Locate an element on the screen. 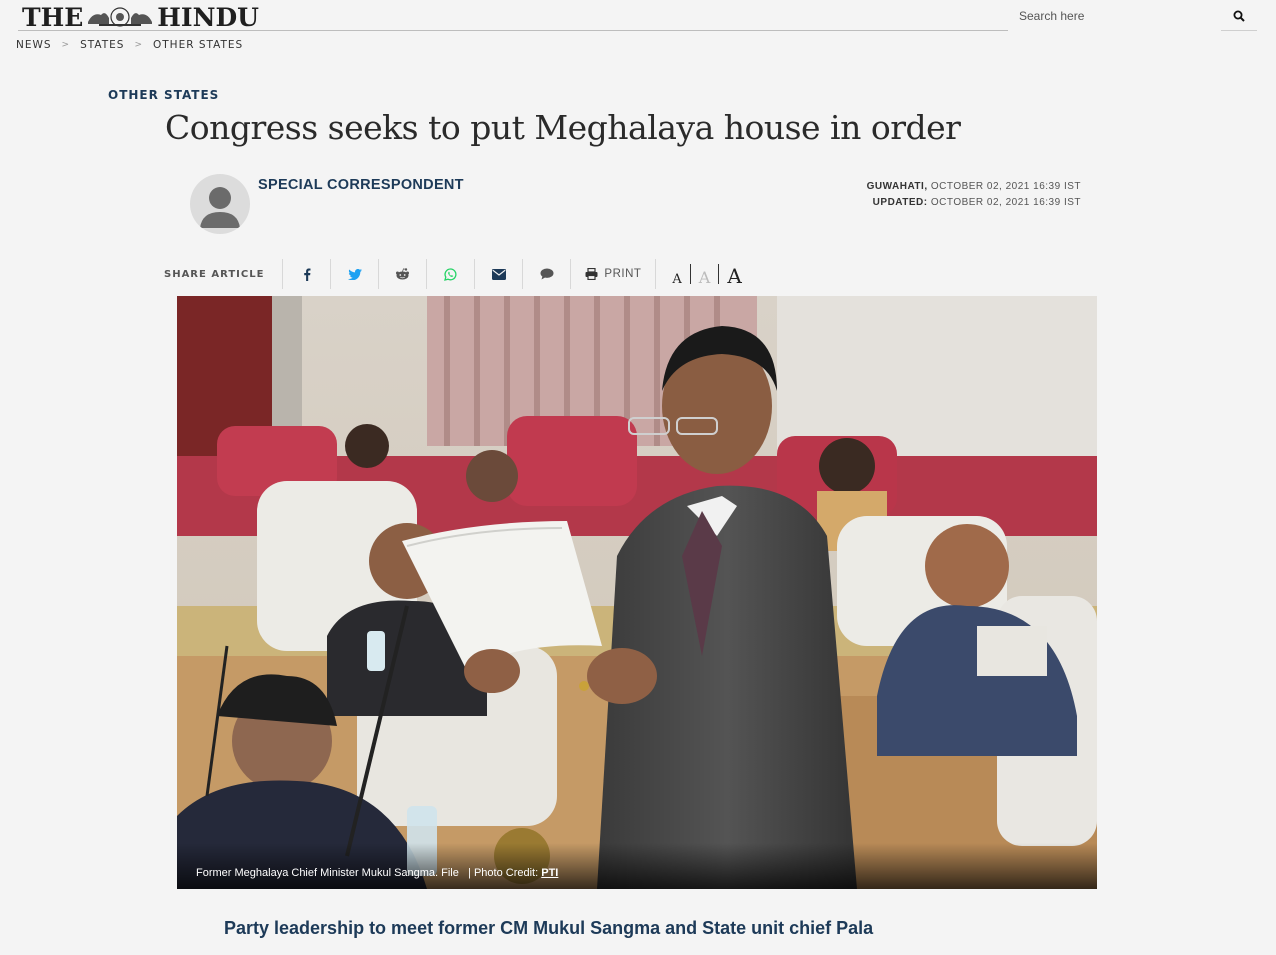  logo-emblem-icon is located at coordinates (120, 17).